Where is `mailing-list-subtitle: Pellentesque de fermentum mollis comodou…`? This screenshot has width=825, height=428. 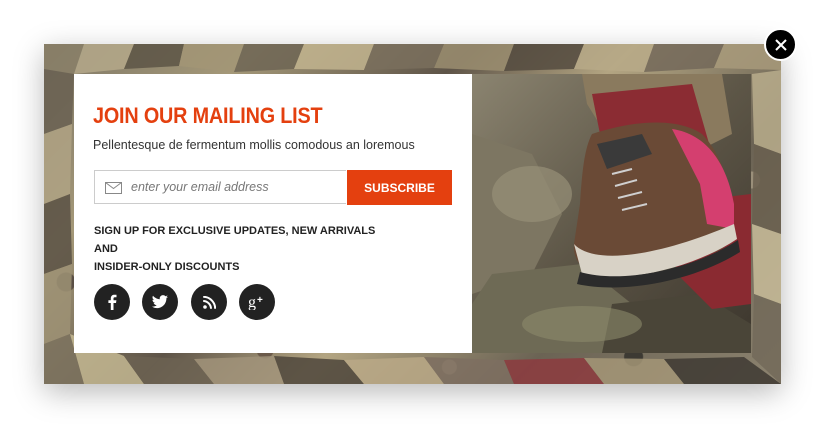 mailing-list-subtitle: Pellentesque de fermentum mollis comodou… is located at coordinates (254, 145).